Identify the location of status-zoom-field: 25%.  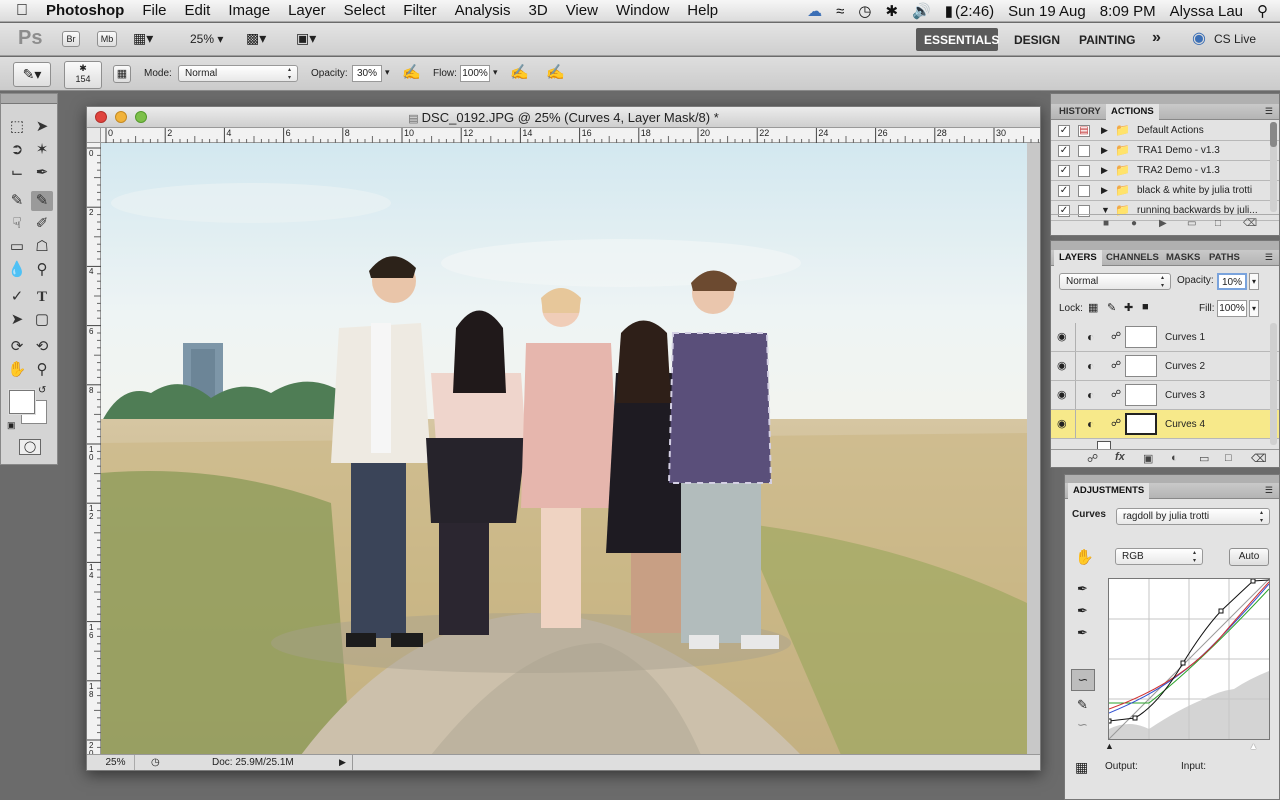
(116, 762).